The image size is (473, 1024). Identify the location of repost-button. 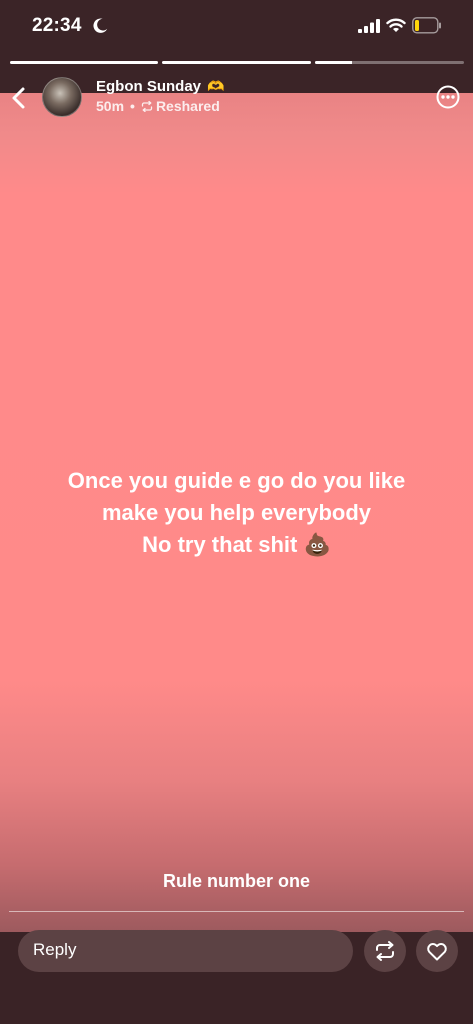
(385, 951).